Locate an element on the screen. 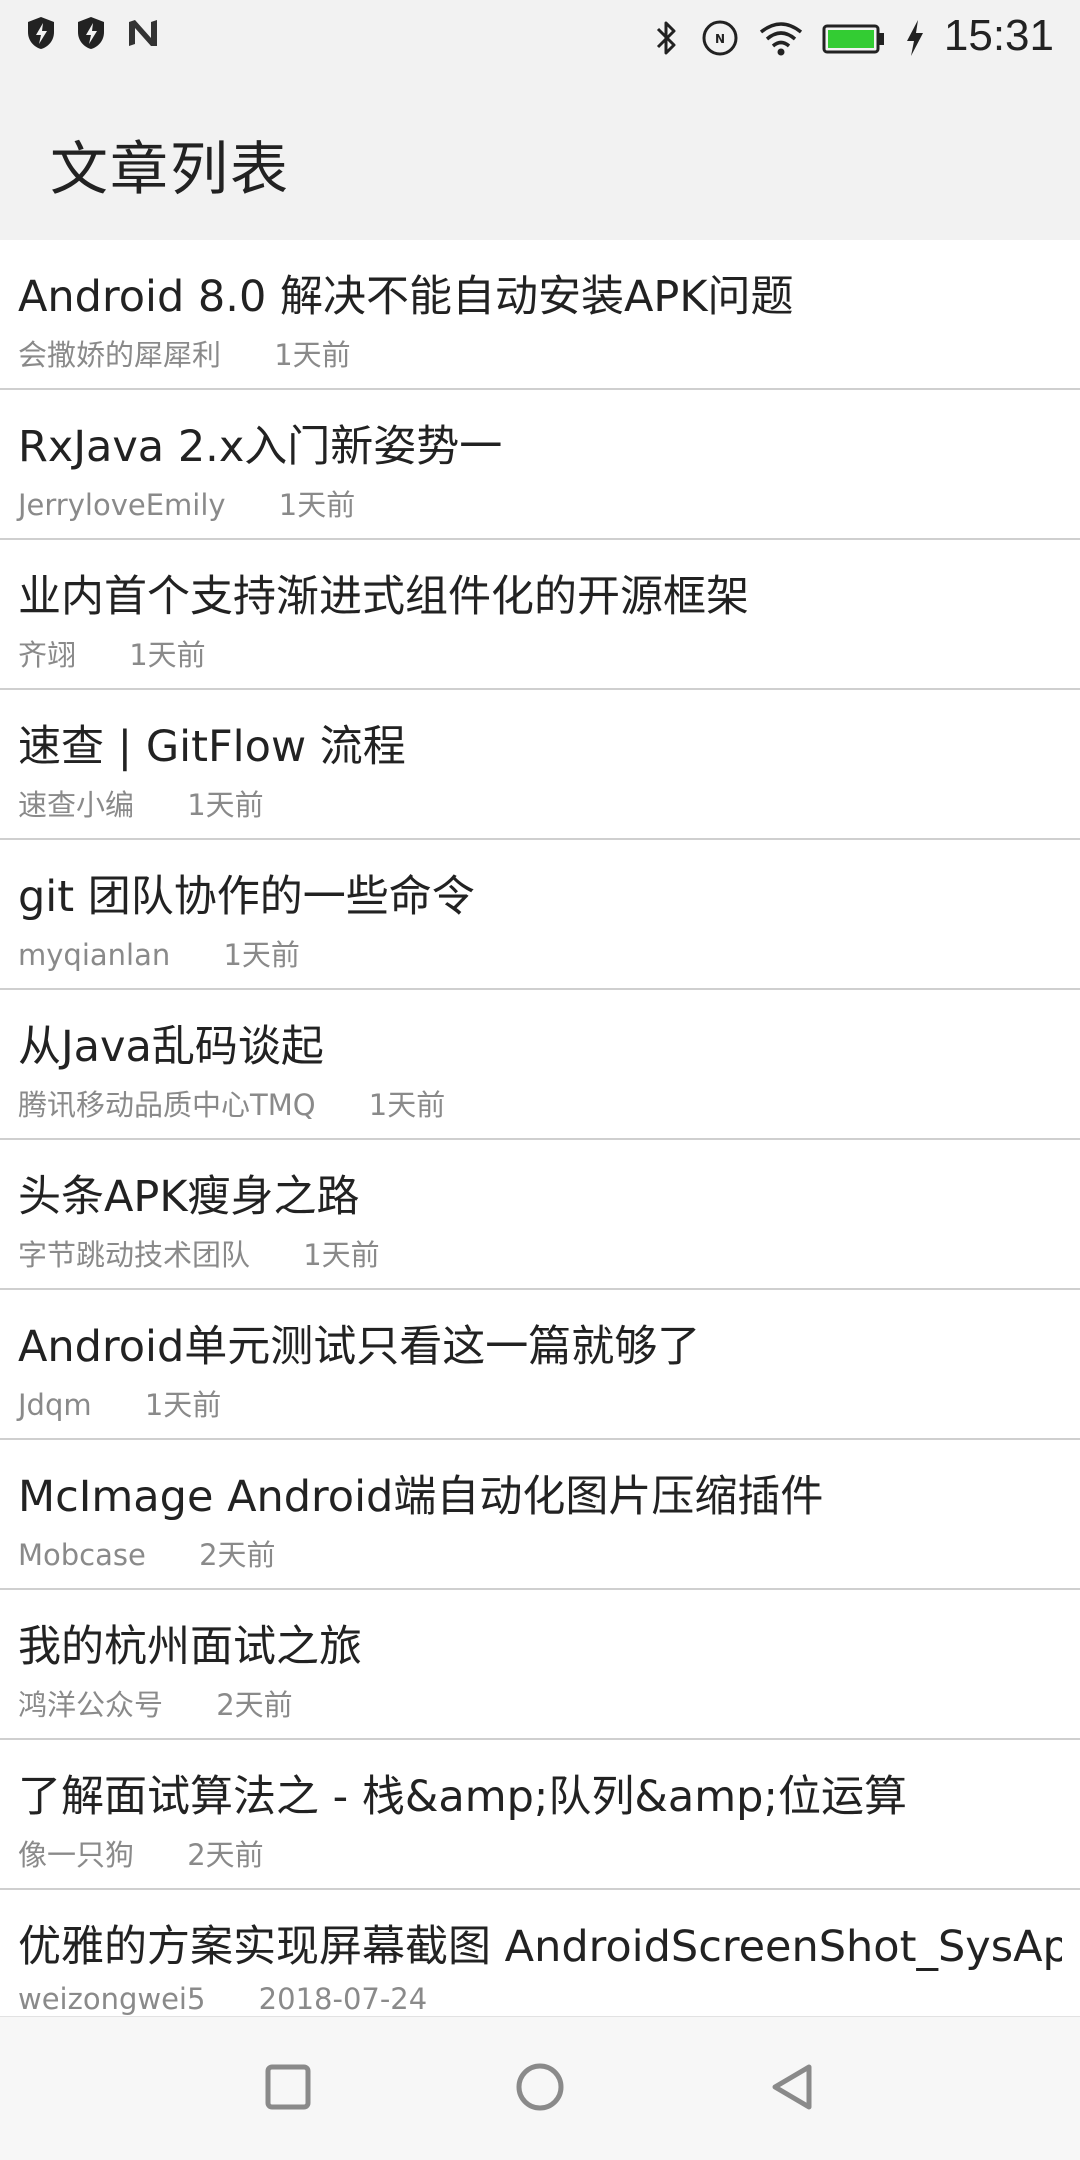  status-bar-left is located at coordinates (92, 34).